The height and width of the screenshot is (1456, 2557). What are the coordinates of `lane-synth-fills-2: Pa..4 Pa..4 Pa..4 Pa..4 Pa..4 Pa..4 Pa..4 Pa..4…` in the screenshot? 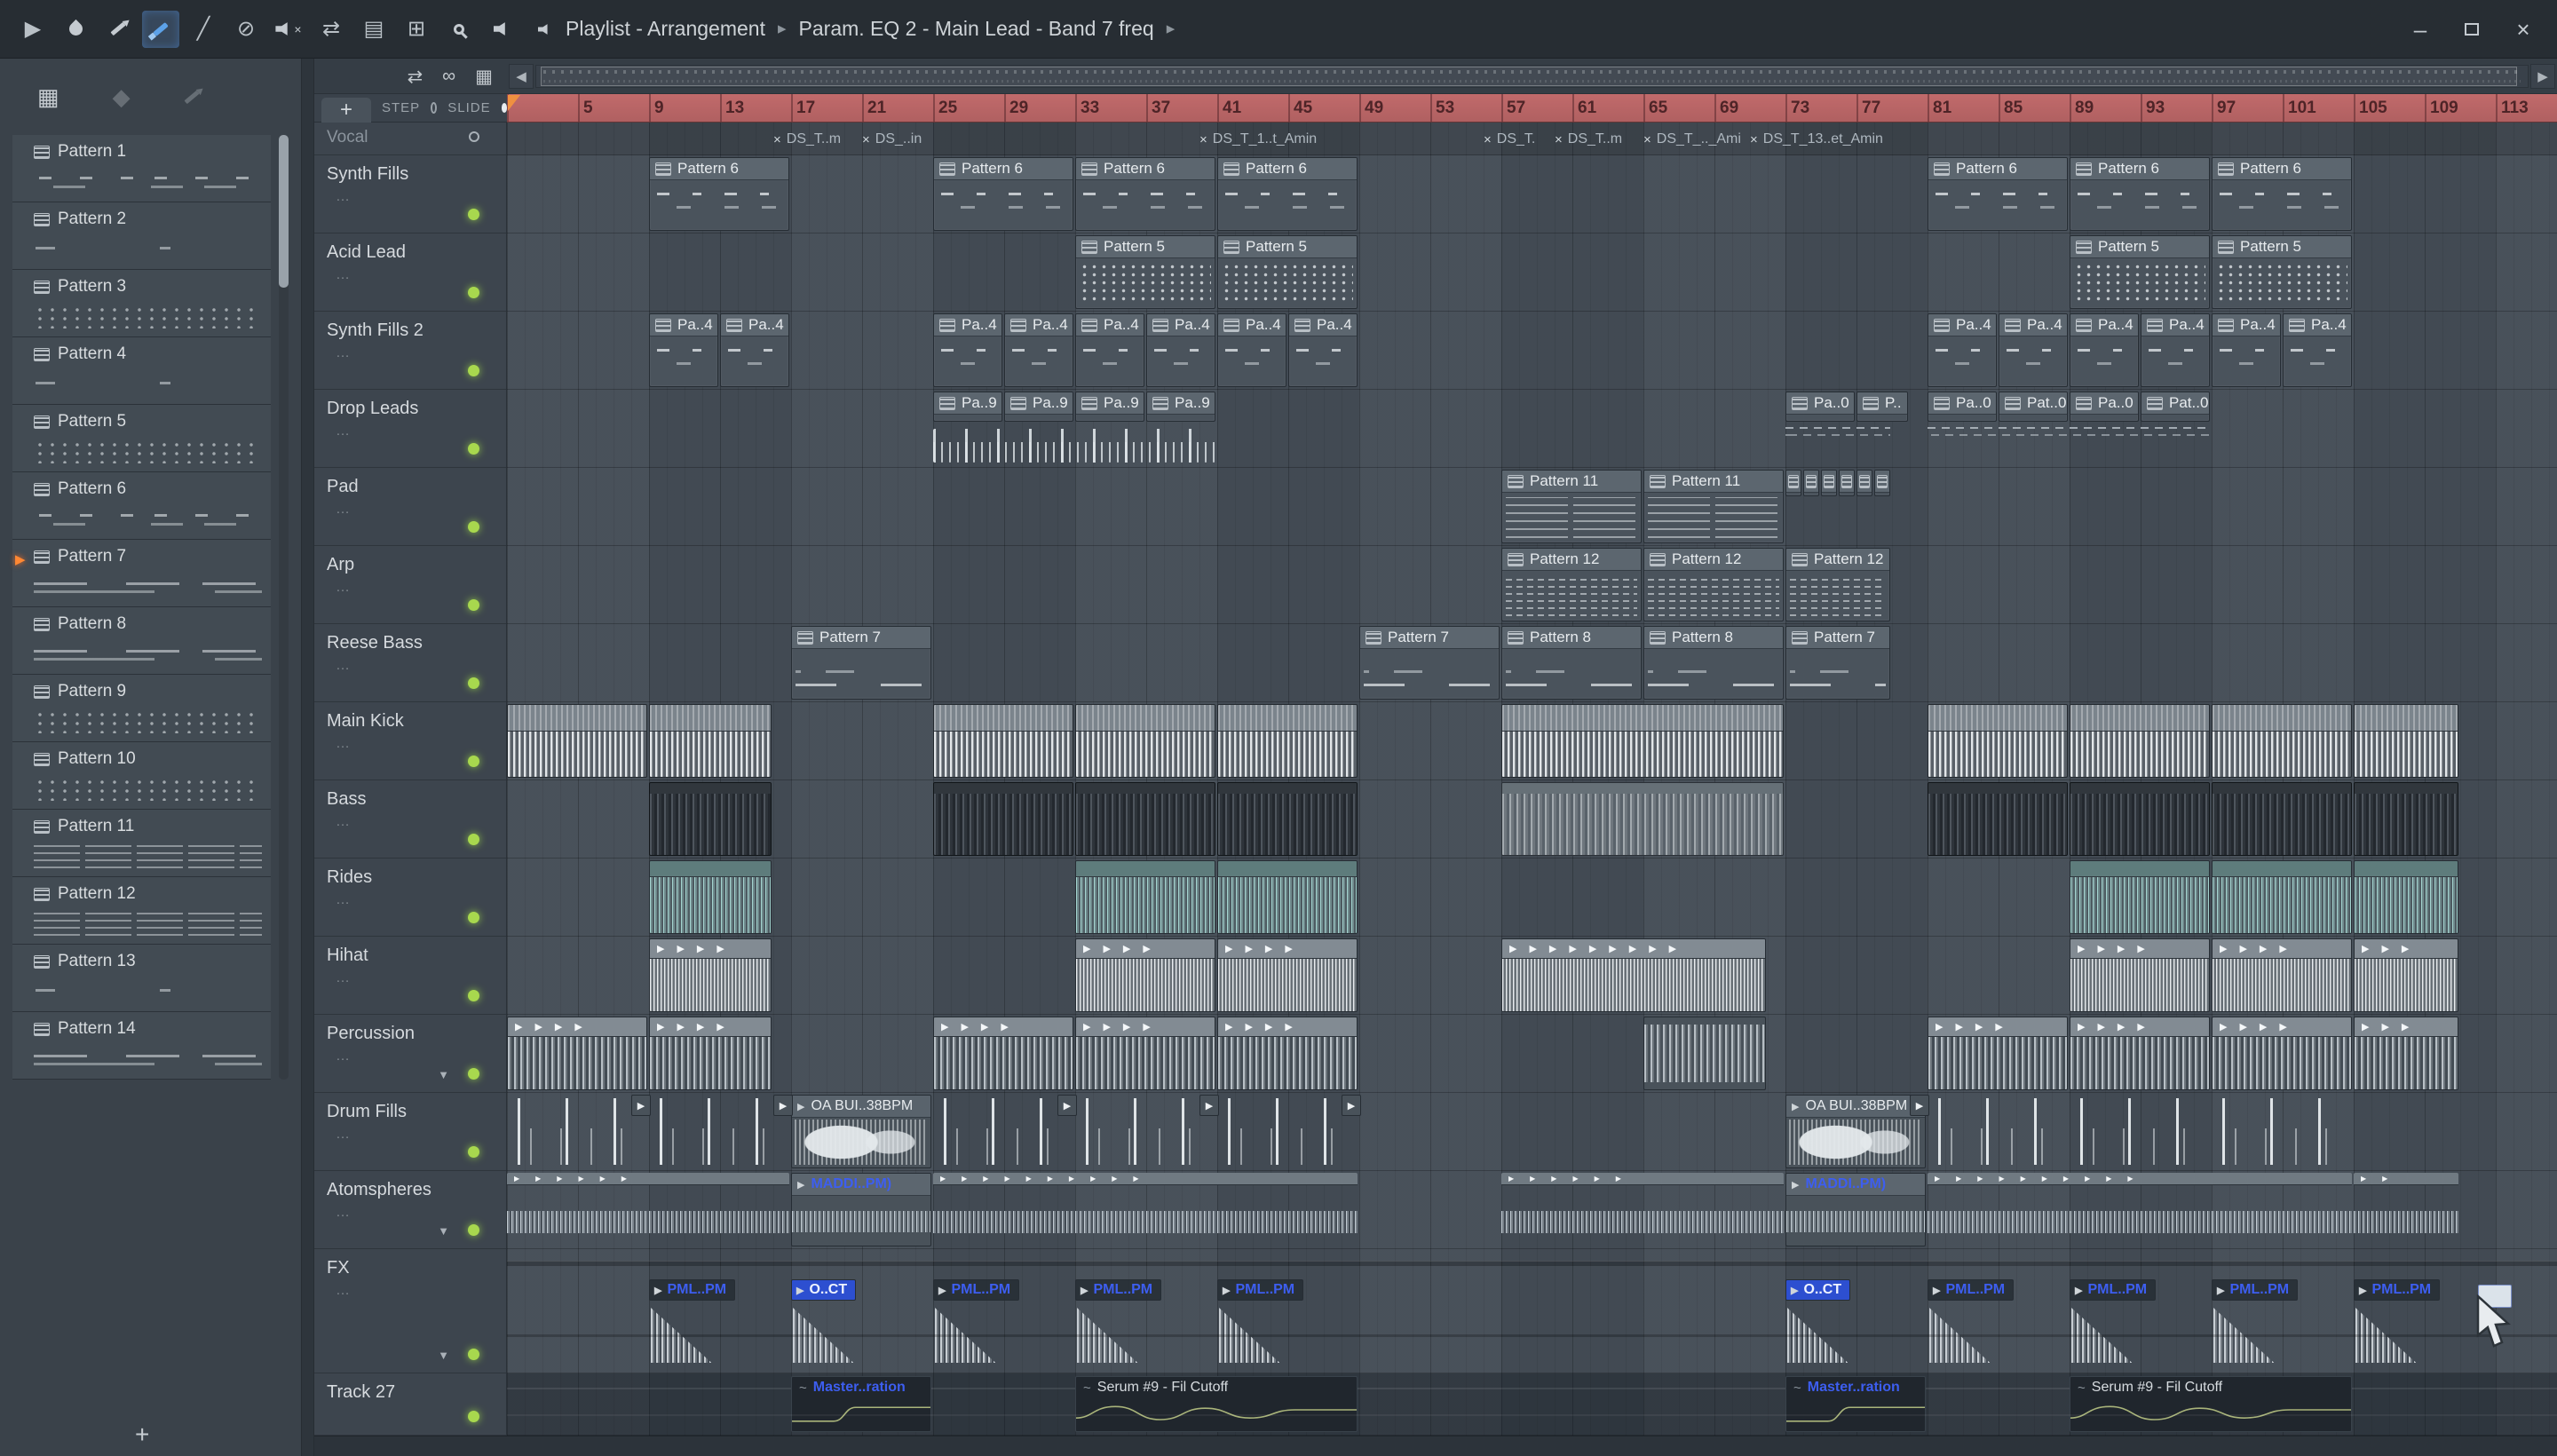 It's located at (1532, 351).